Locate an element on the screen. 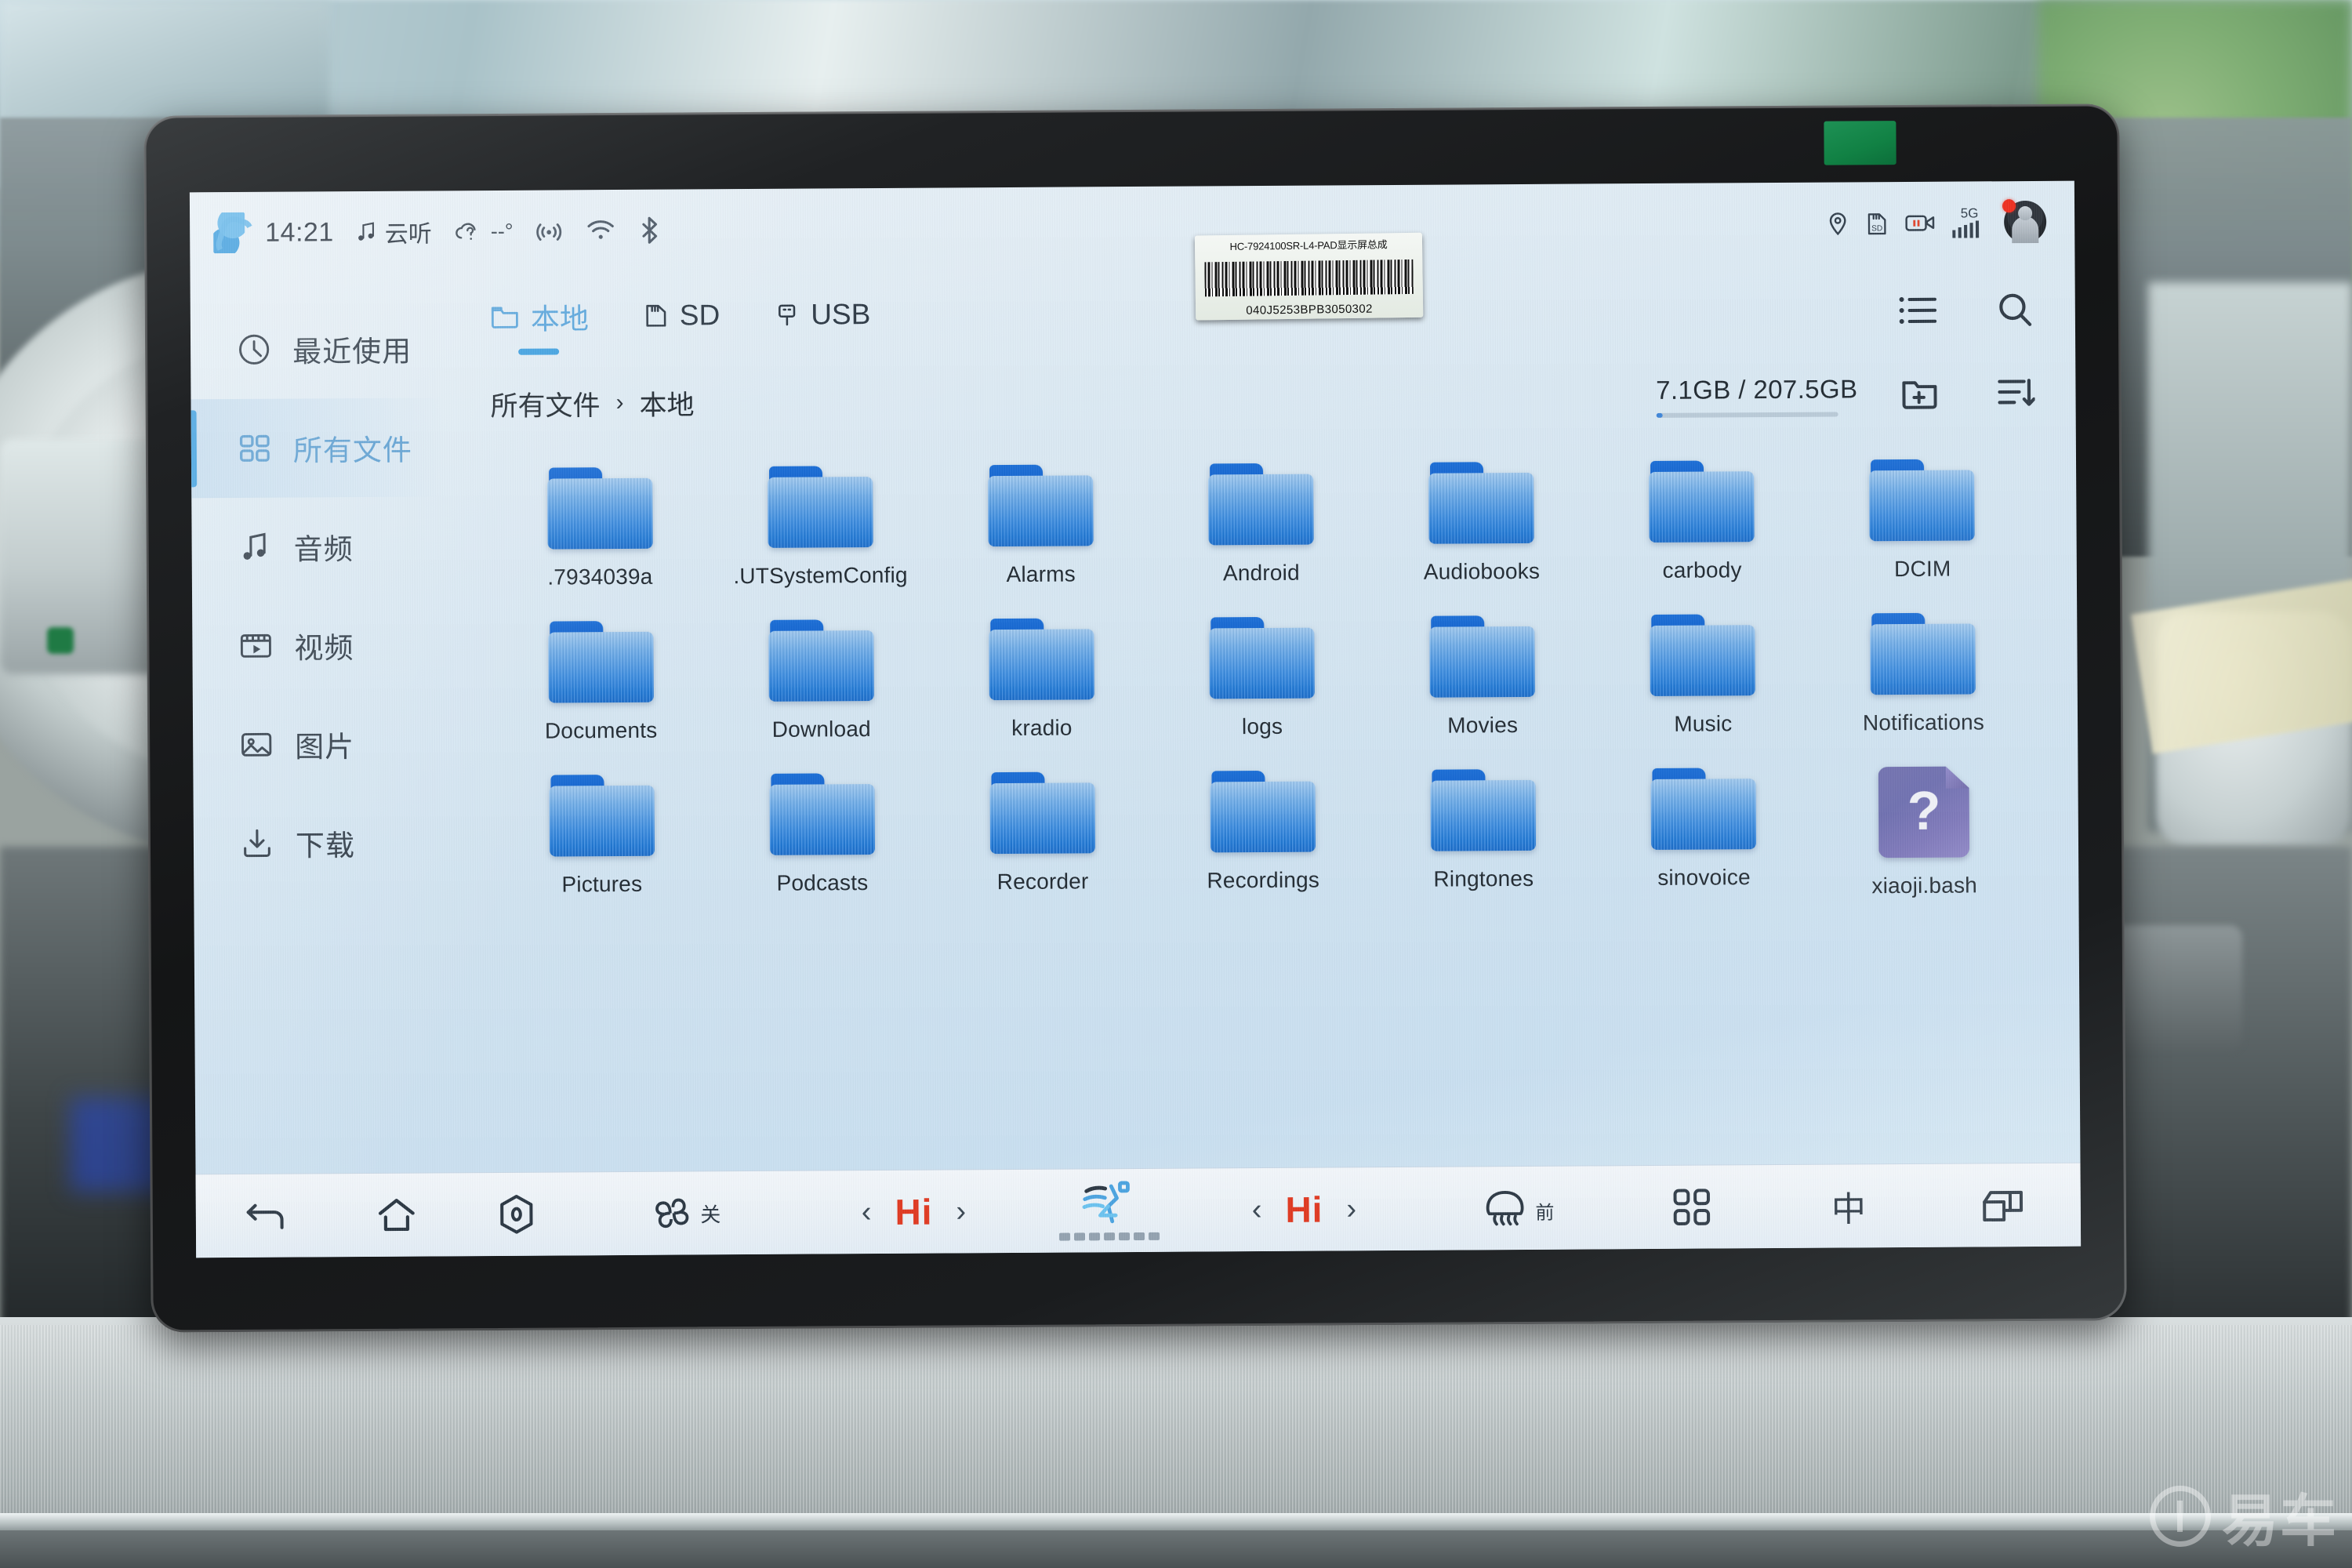  list-view-icon is located at coordinates (1918, 310).